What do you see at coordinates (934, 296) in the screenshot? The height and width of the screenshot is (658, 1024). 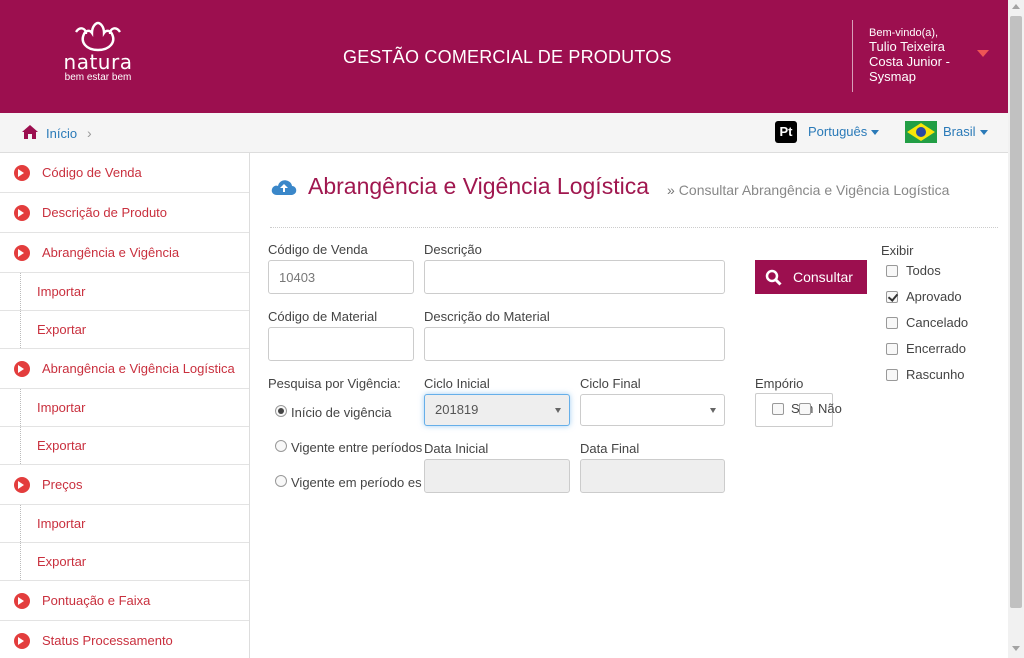 I see `exibir-aprovado-label: Aprovado` at bounding box center [934, 296].